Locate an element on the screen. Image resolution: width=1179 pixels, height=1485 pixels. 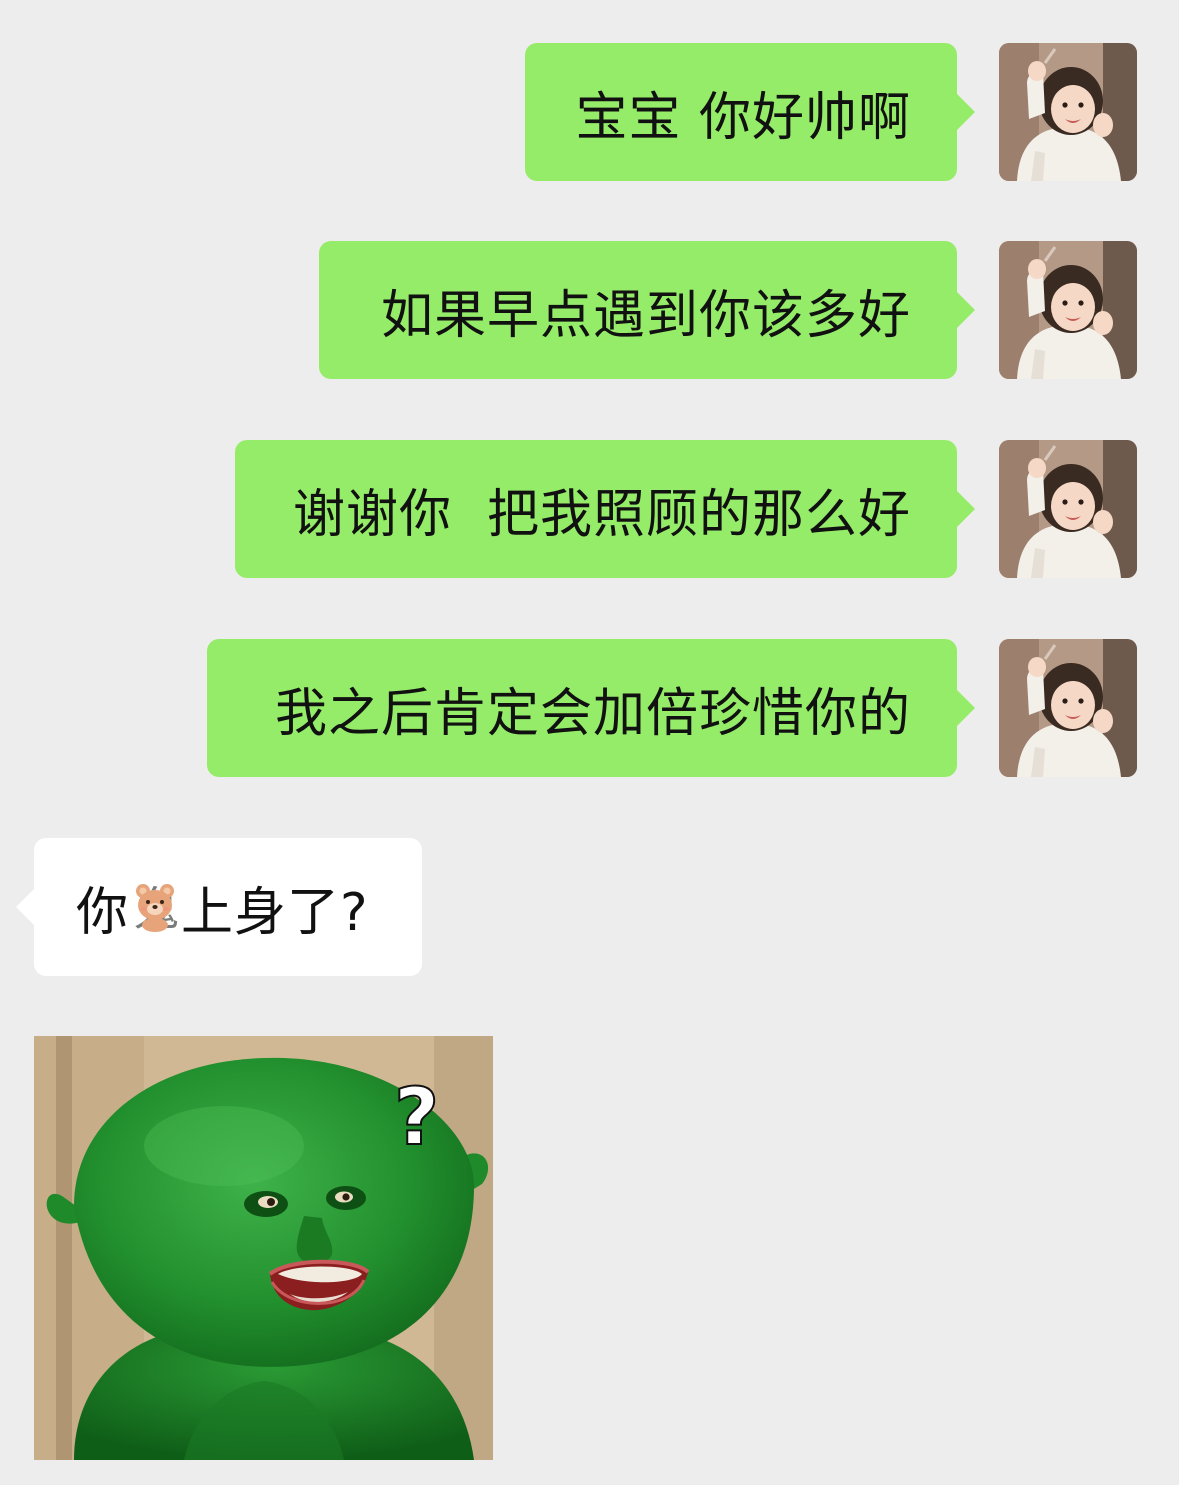
message-row-outgoing-2: 如果早点遇到你该多好 is located at coordinates (589, 310).